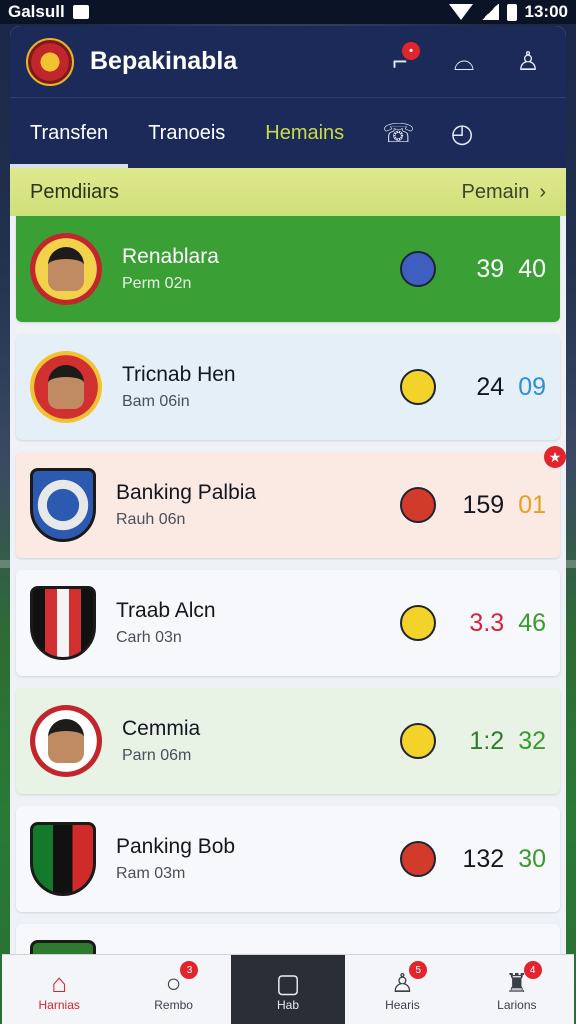  What do you see at coordinates (517, 989) in the screenshot?
I see `nav-item-larions: ♜ Larions 4` at bounding box center [517, 989].